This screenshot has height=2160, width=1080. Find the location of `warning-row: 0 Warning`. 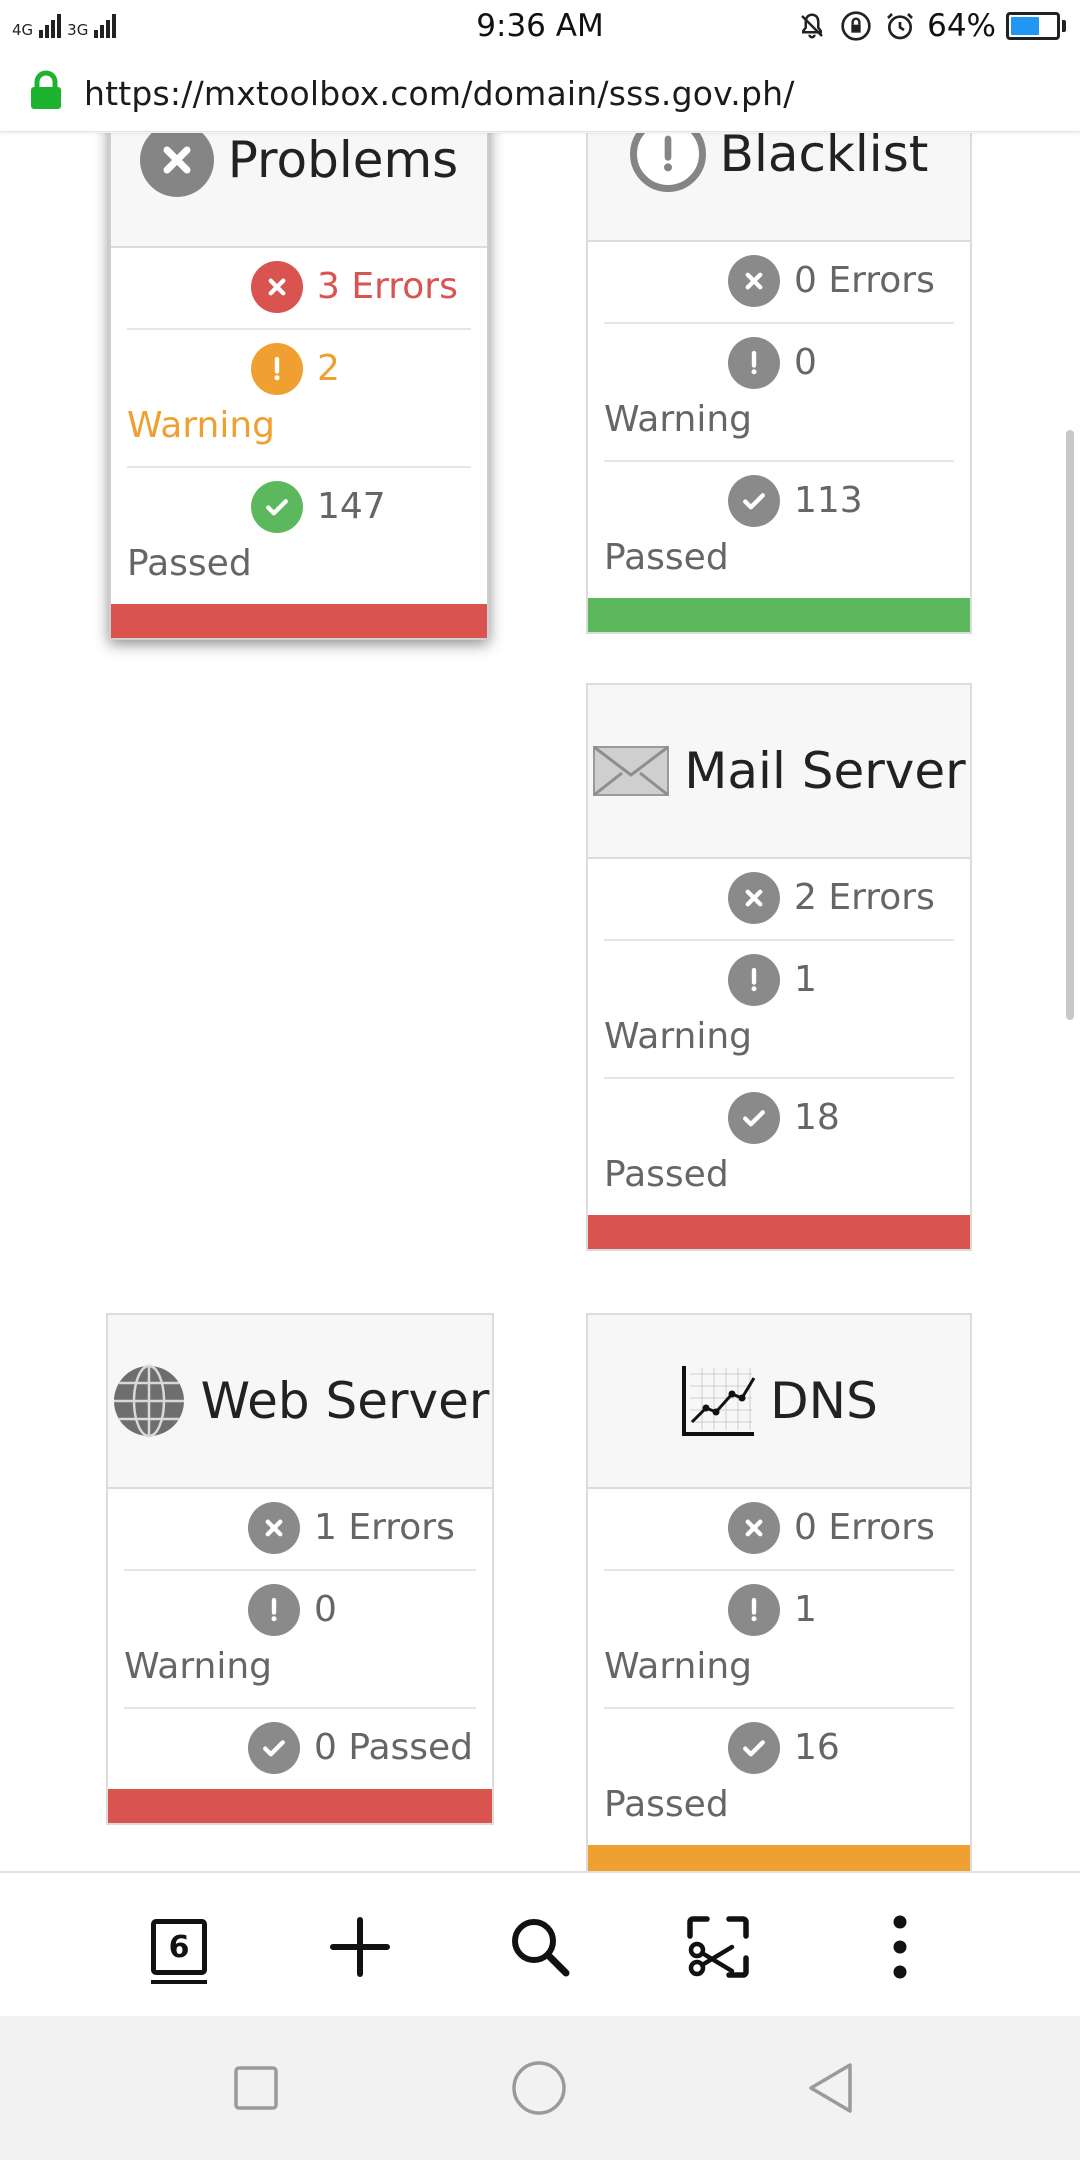

warning-row: 0 Warning is located at coordinates (779, 393).